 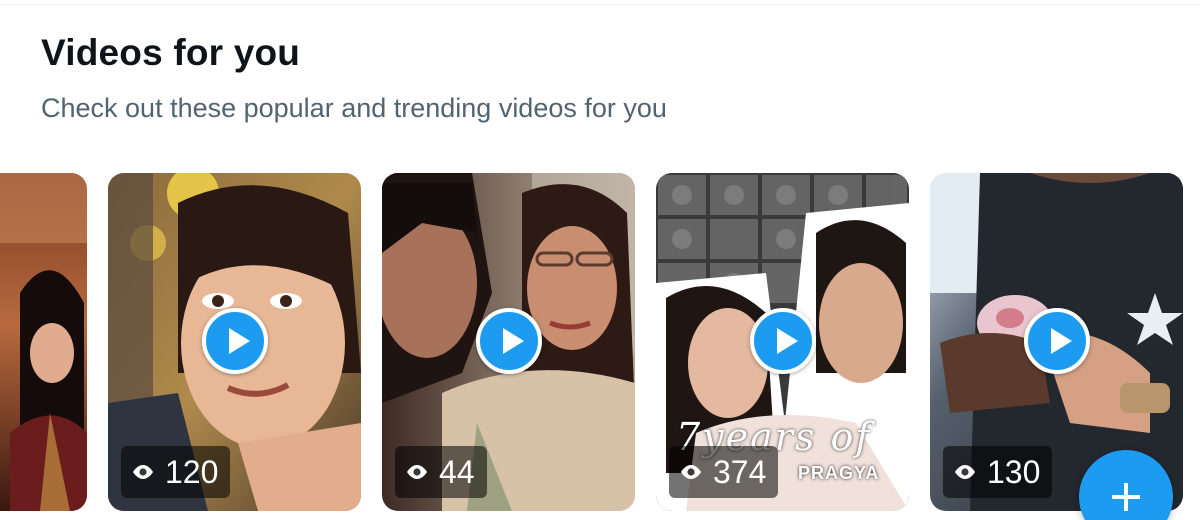 What do you see at coordinates (600, 4) in the screenshot?
I see `top-divider` at bounding box center [600, 4].